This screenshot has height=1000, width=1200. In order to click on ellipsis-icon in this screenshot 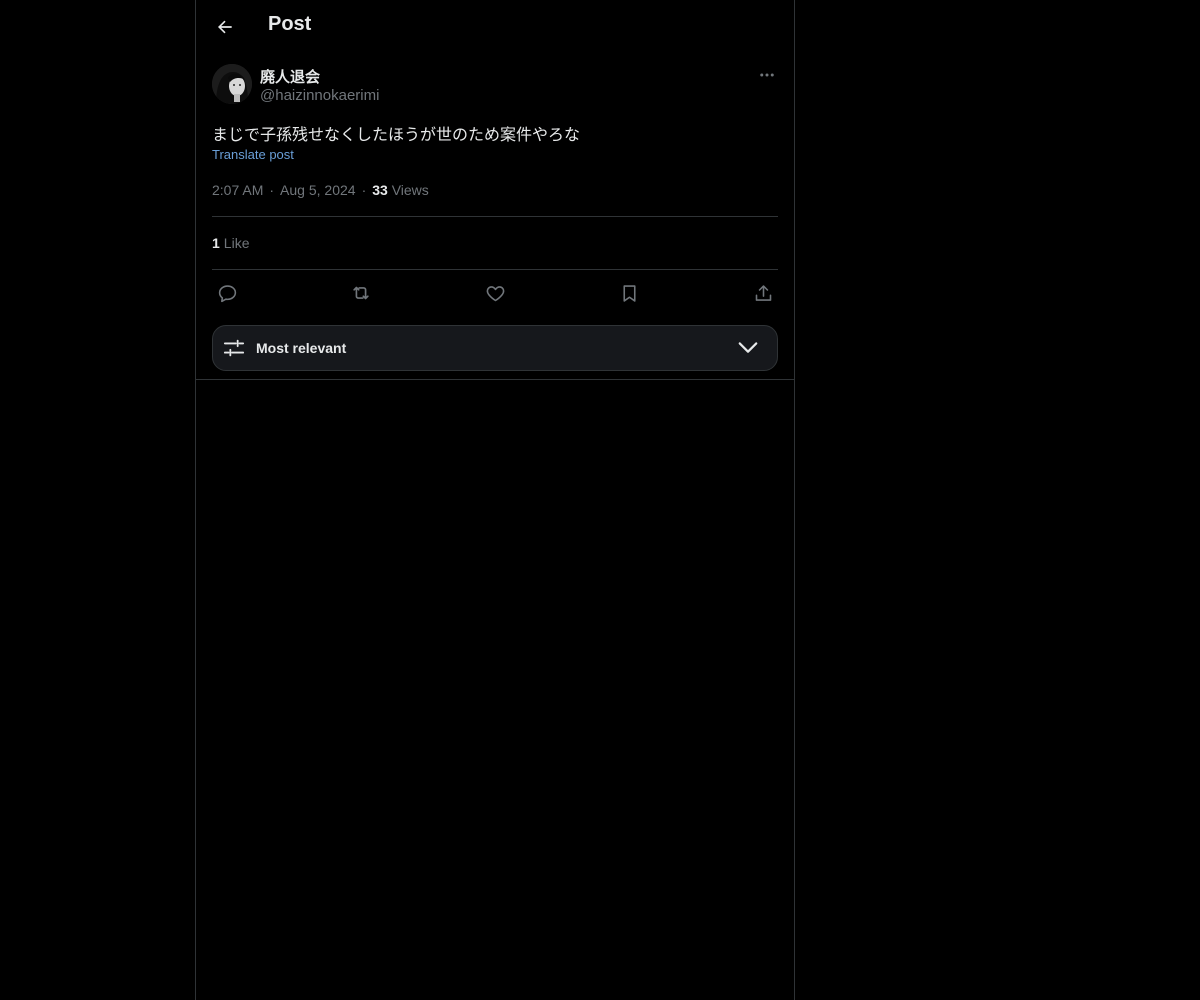, I will do `click(767, 75)`.